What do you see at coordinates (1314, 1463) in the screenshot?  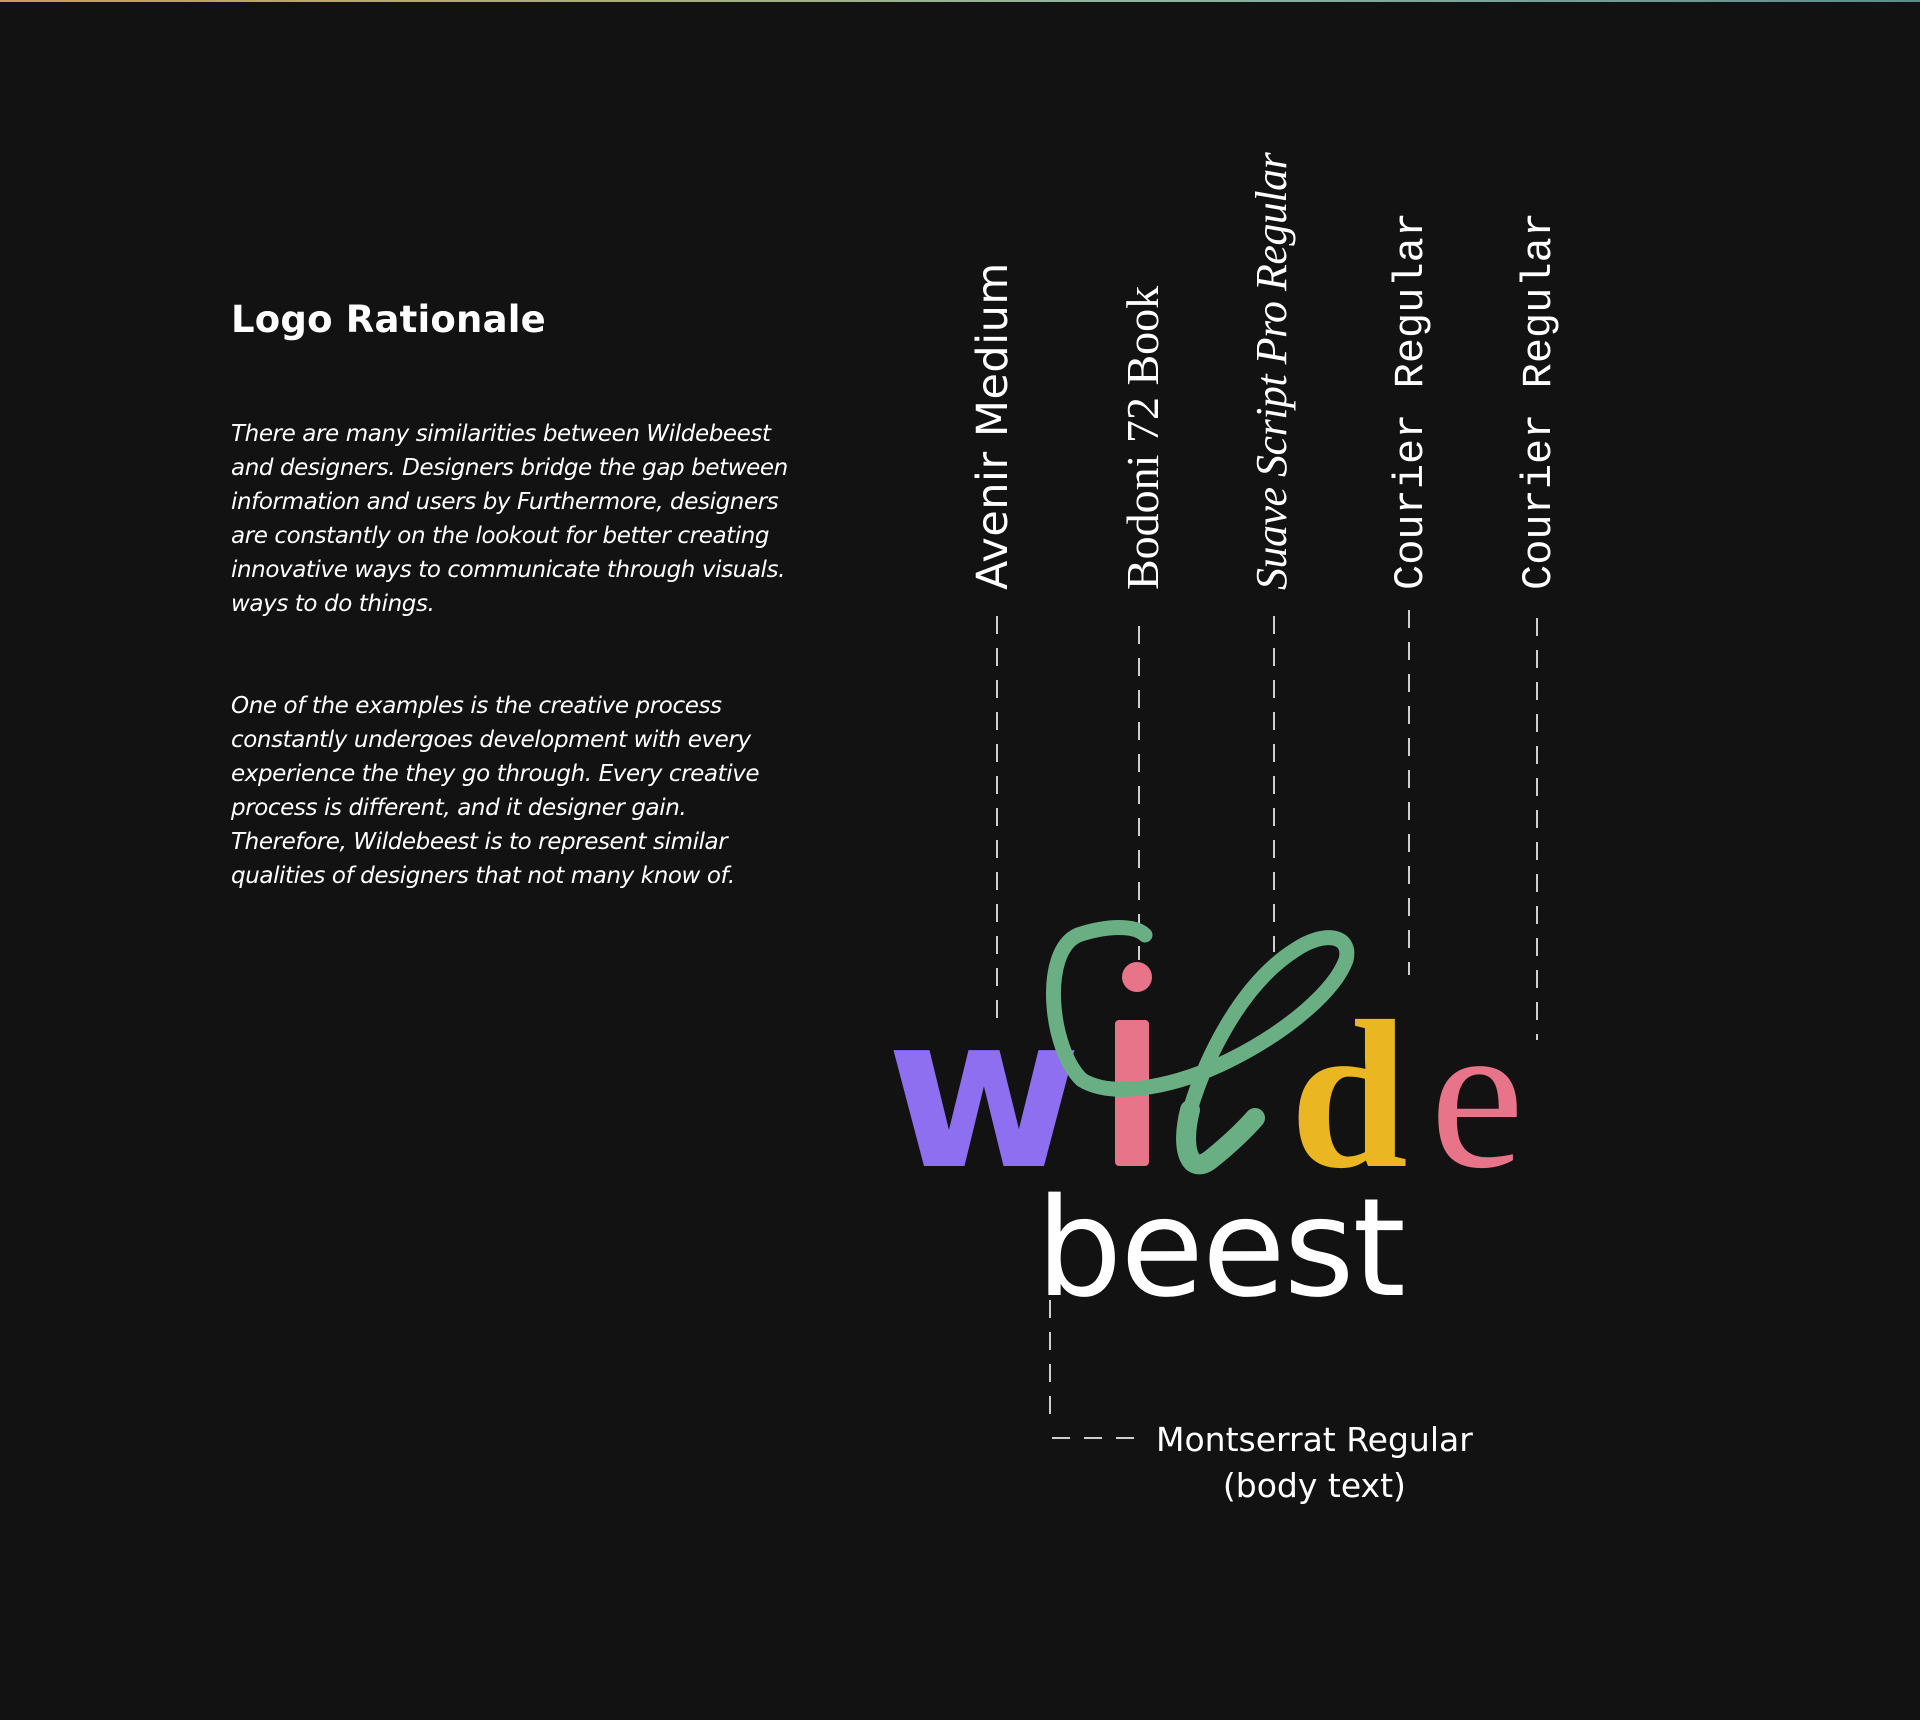 I see `body-font-label: Montserrat Regular (body text)` at bounding box center [1314, 1463].